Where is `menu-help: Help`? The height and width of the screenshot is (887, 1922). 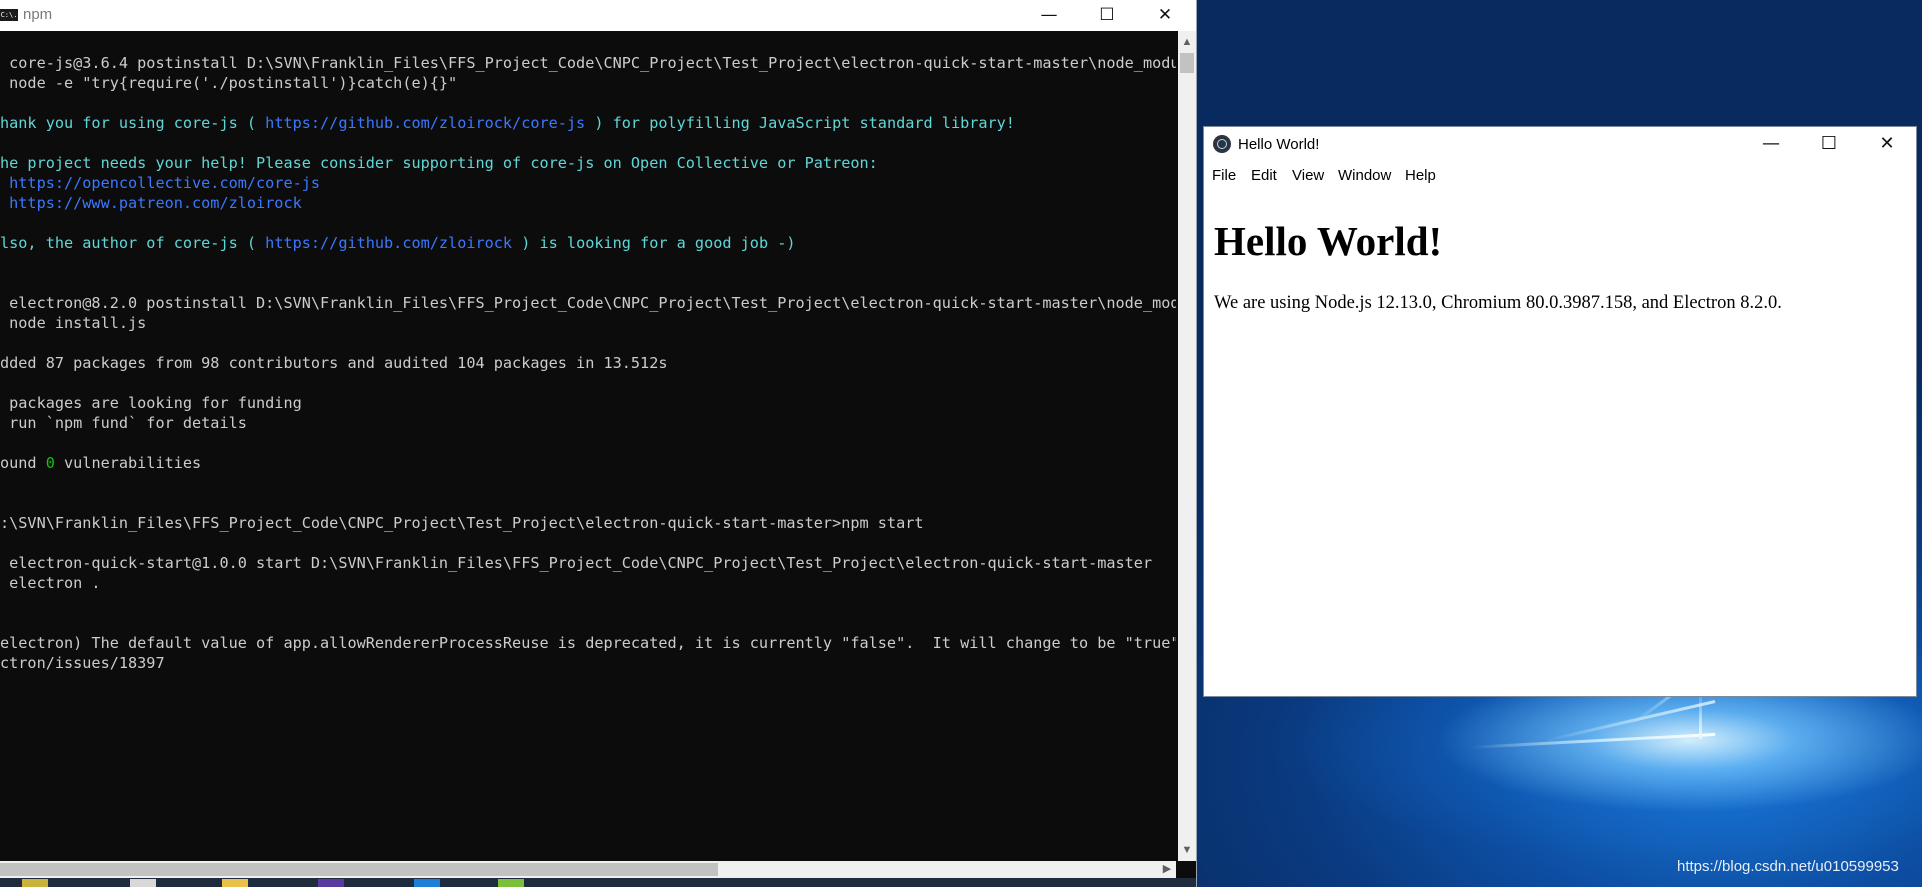
menu-help: Help is located at coordinates (1420, 175).